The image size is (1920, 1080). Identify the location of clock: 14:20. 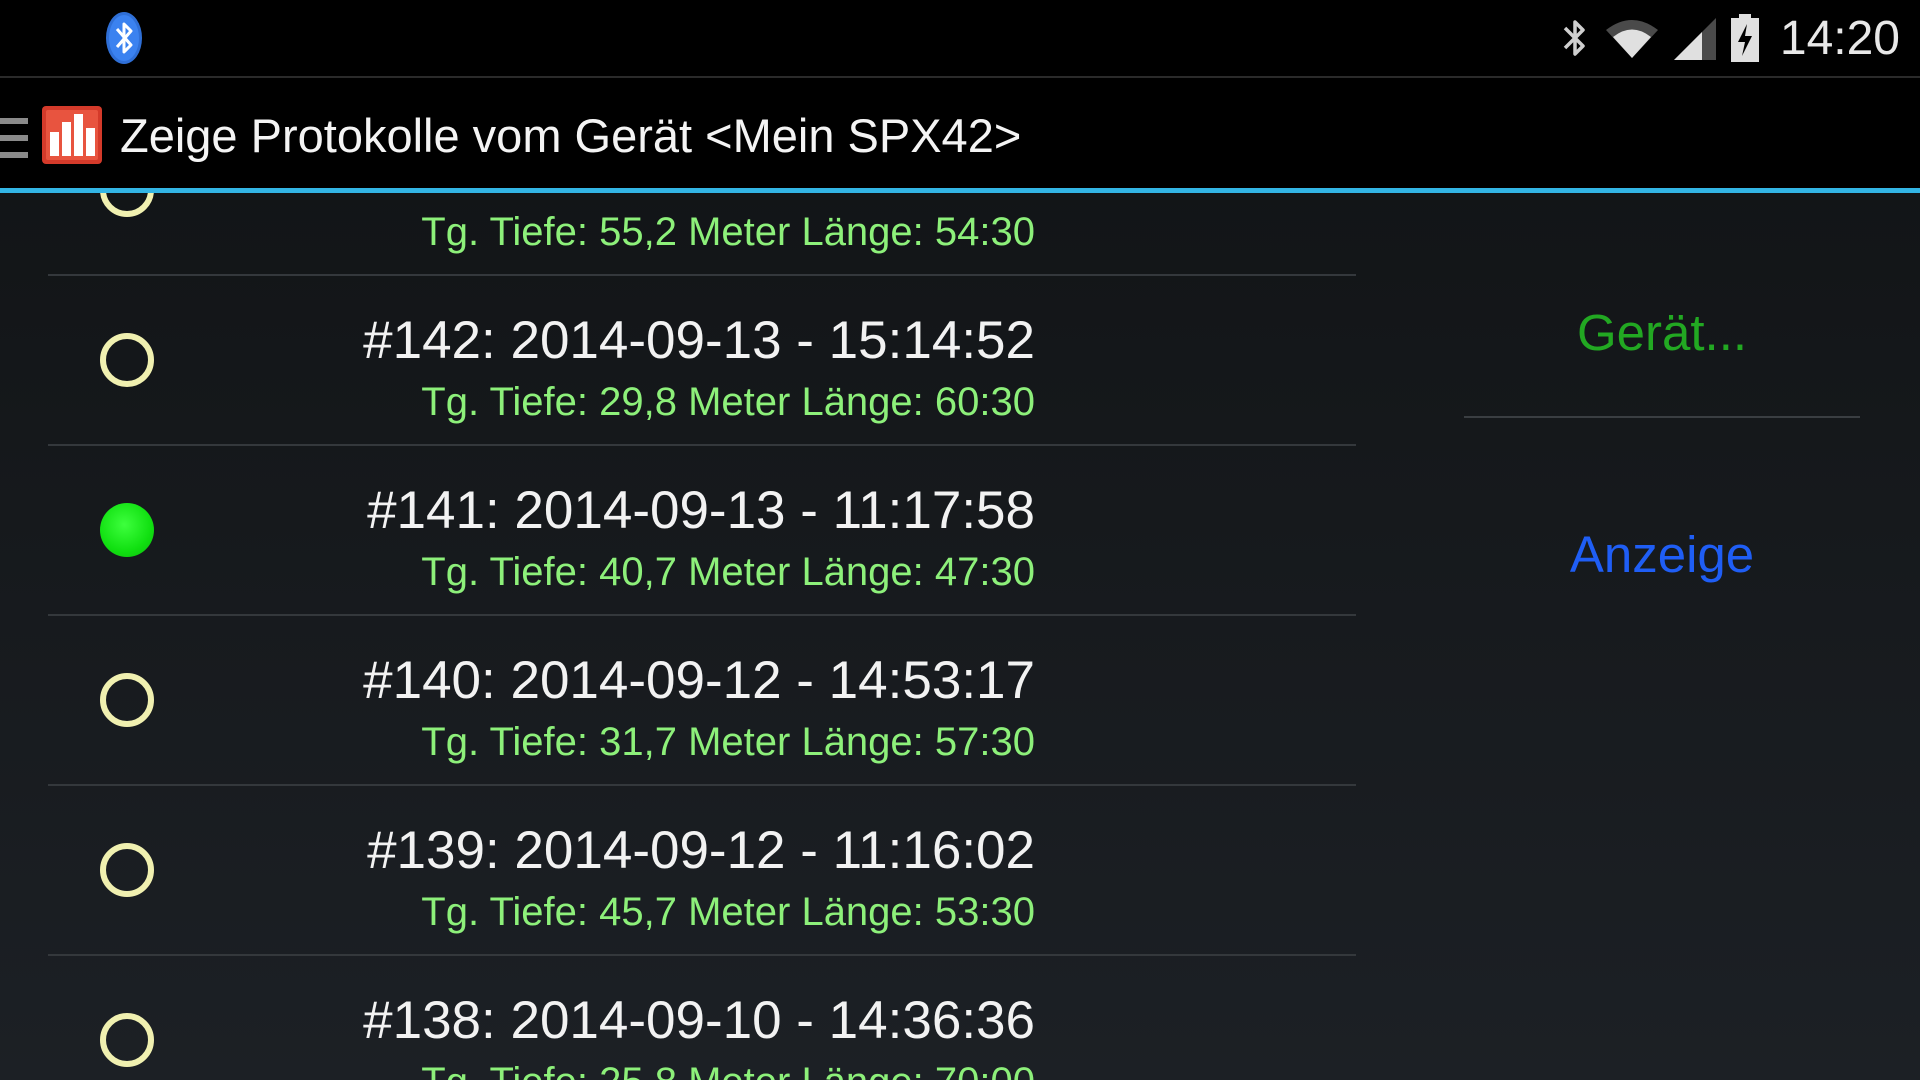
(1839, 38).